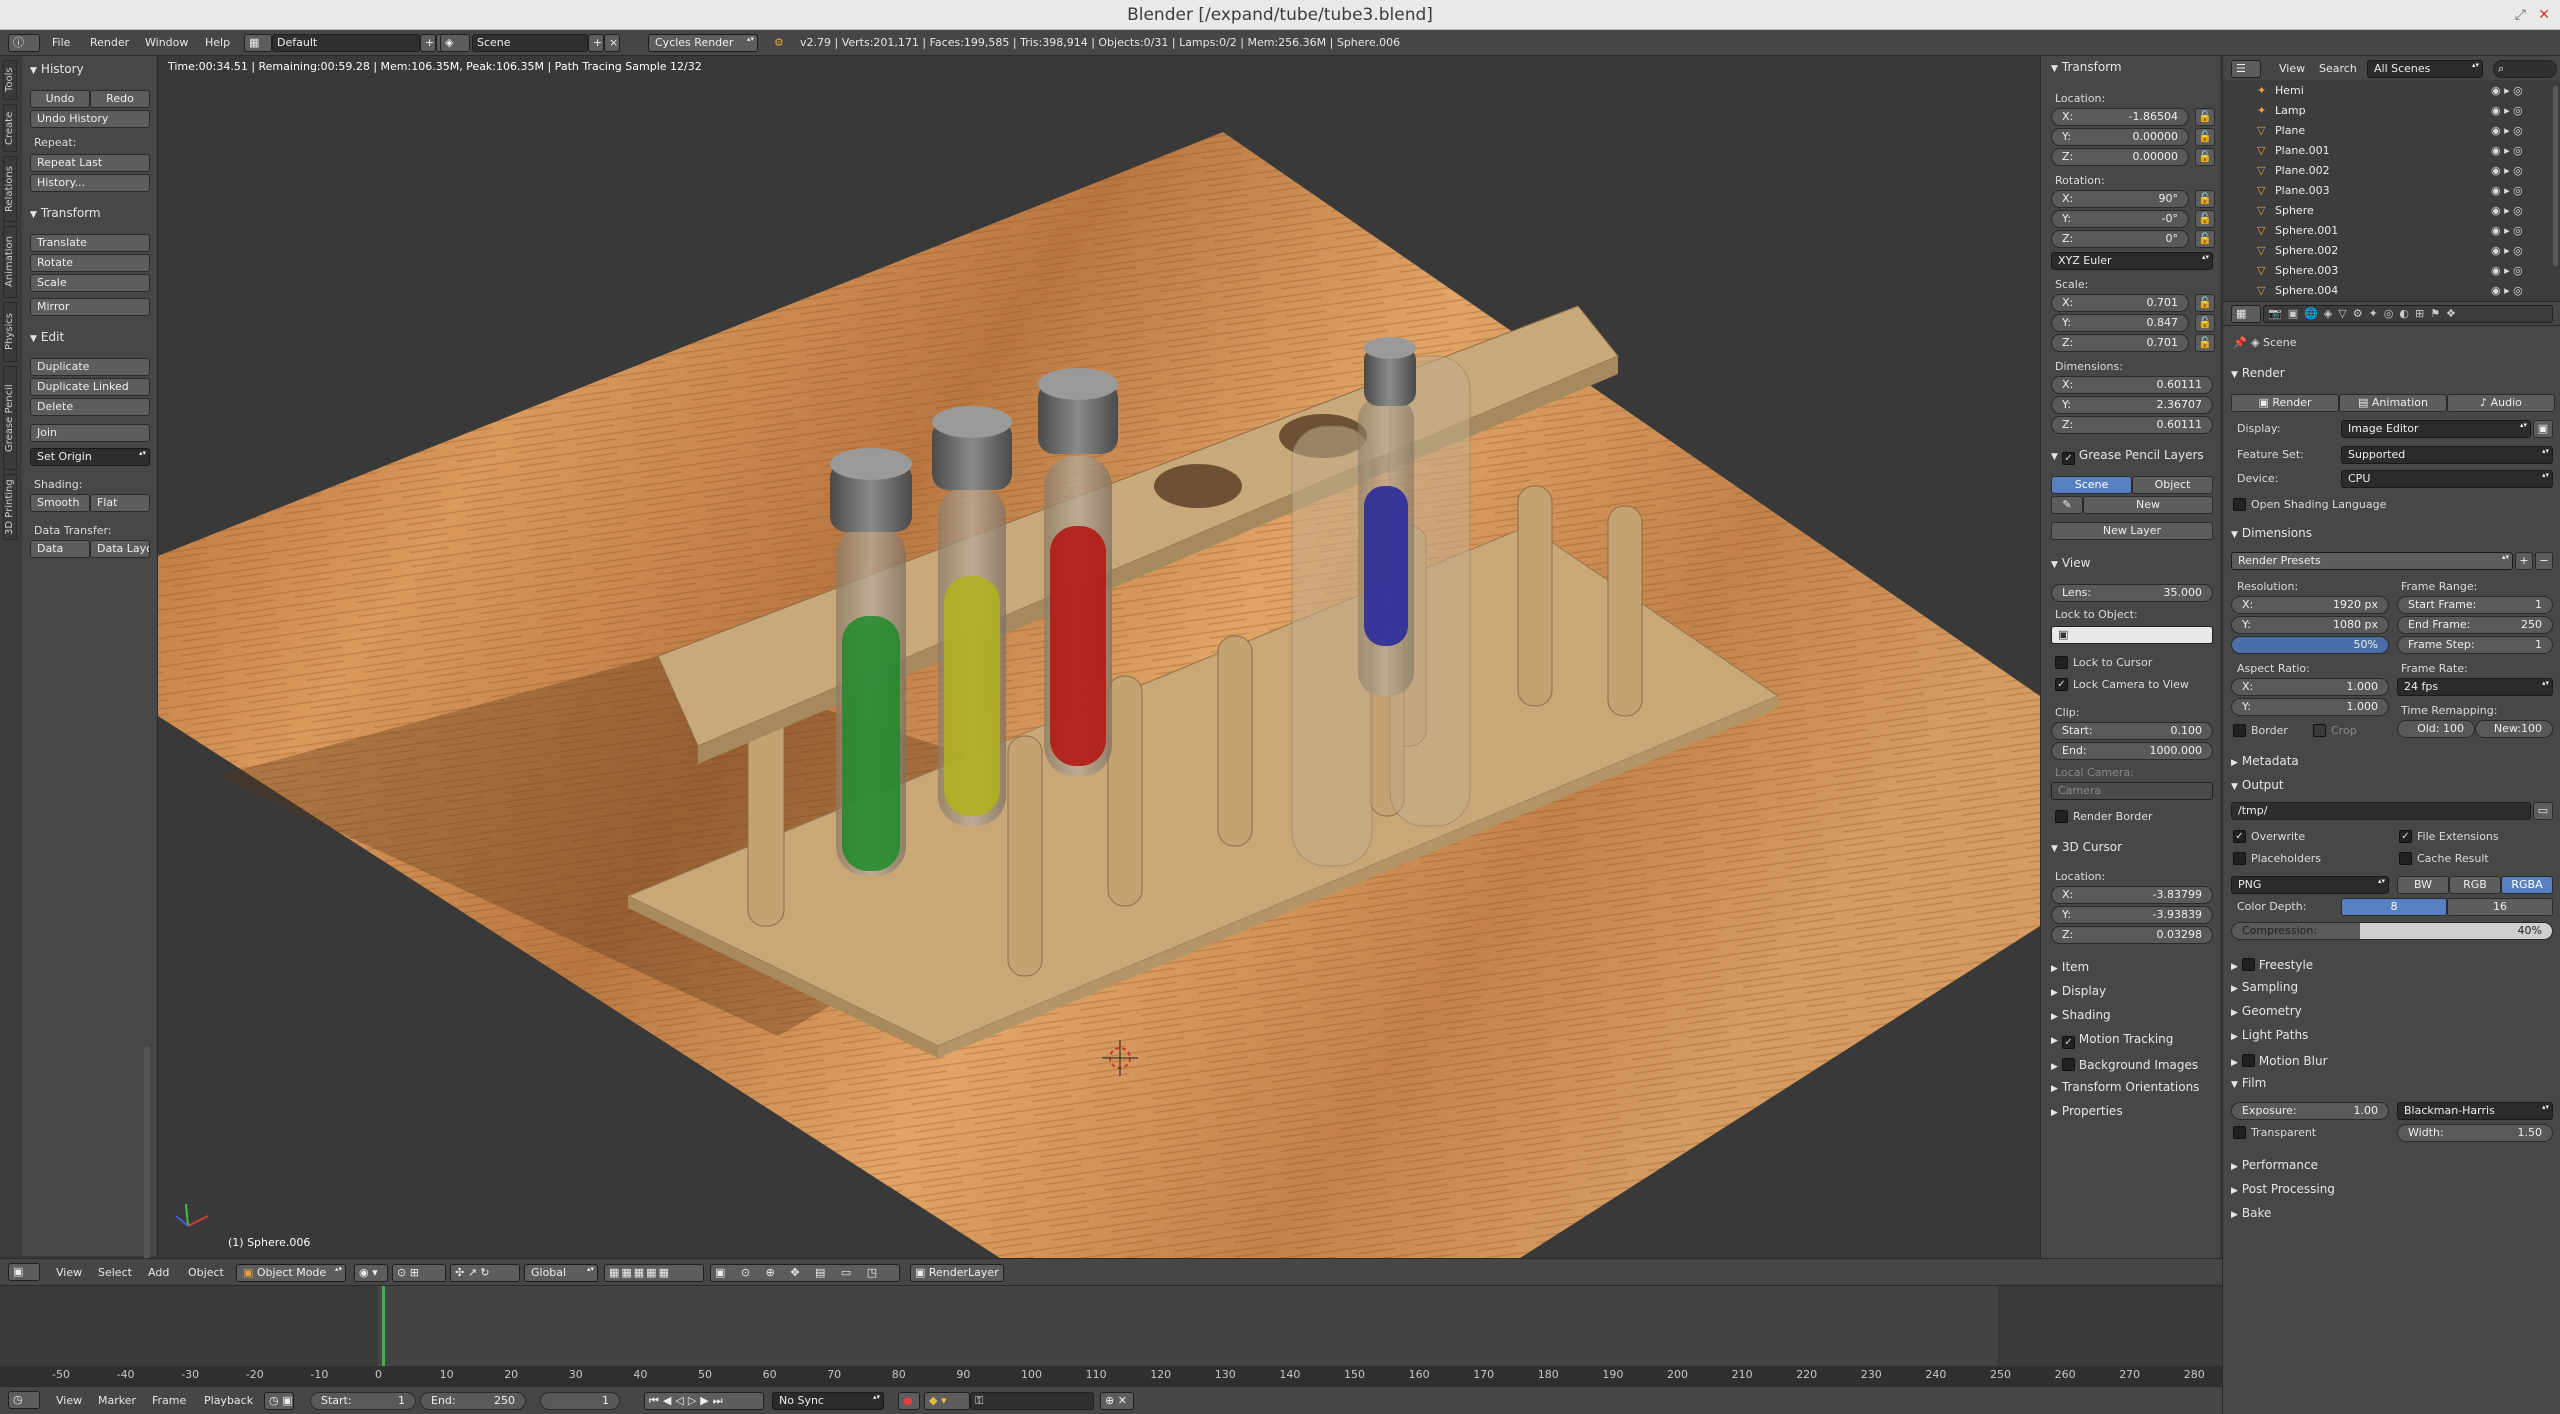 The width and height of the screenshot is (2560, 1414). What do you see at coordinates (2408, 314) in the screenshot?
I see `properties-context-tabs: 📷▣🌐◈▽⚙✦◎◐⊞⚑❖` at bounding box center [2408, 314].